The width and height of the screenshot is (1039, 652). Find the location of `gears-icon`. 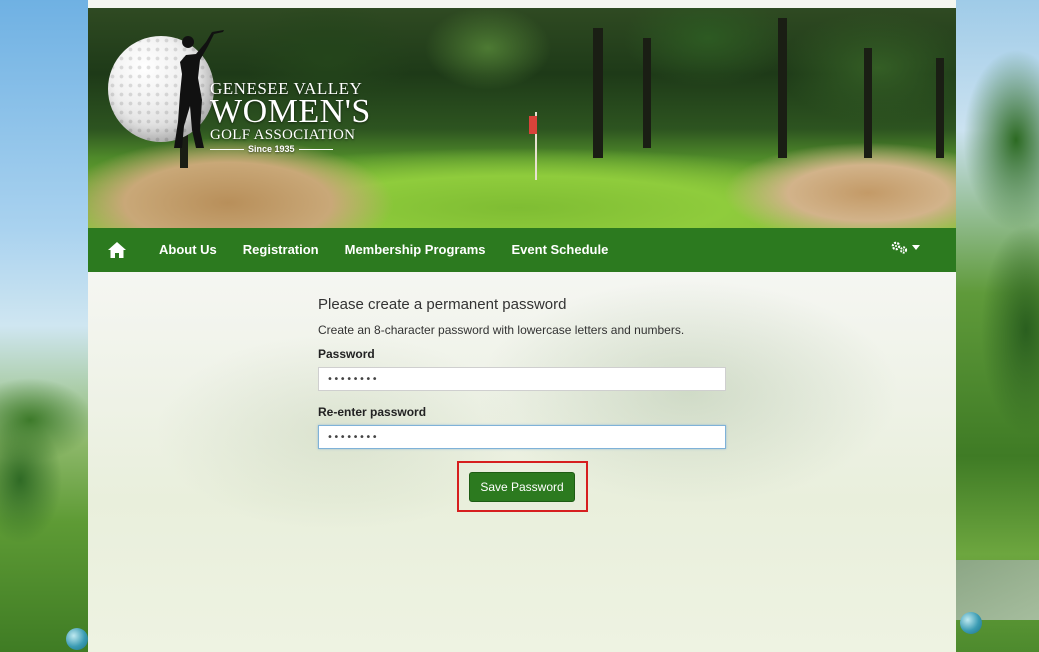

gears-icon is located at coordinates (899, 247).